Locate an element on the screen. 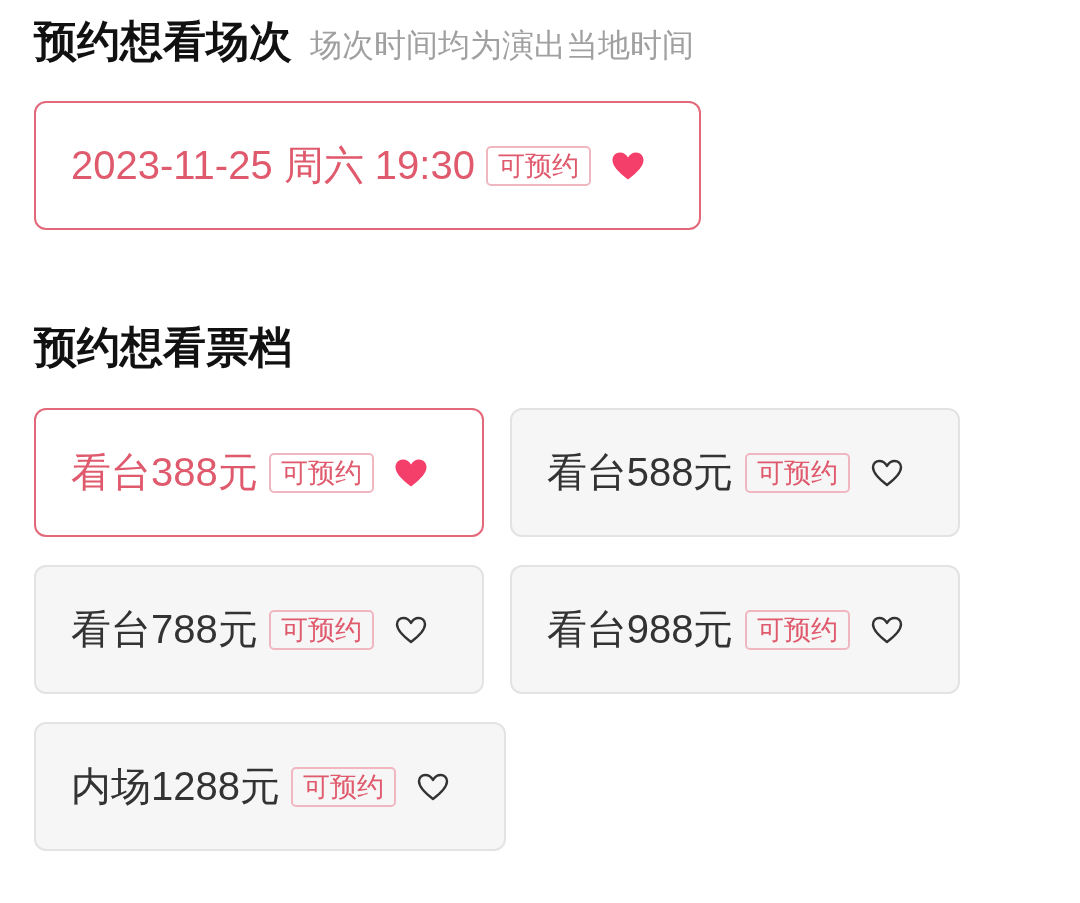  section-title: 预约想看场次 is located at coordinates (163, 41).